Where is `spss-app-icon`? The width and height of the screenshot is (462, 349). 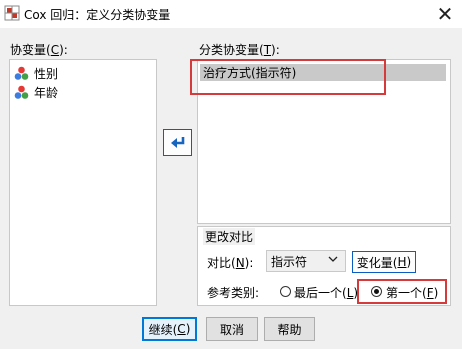
spss-app-icon is located at coordinates (12, 13).